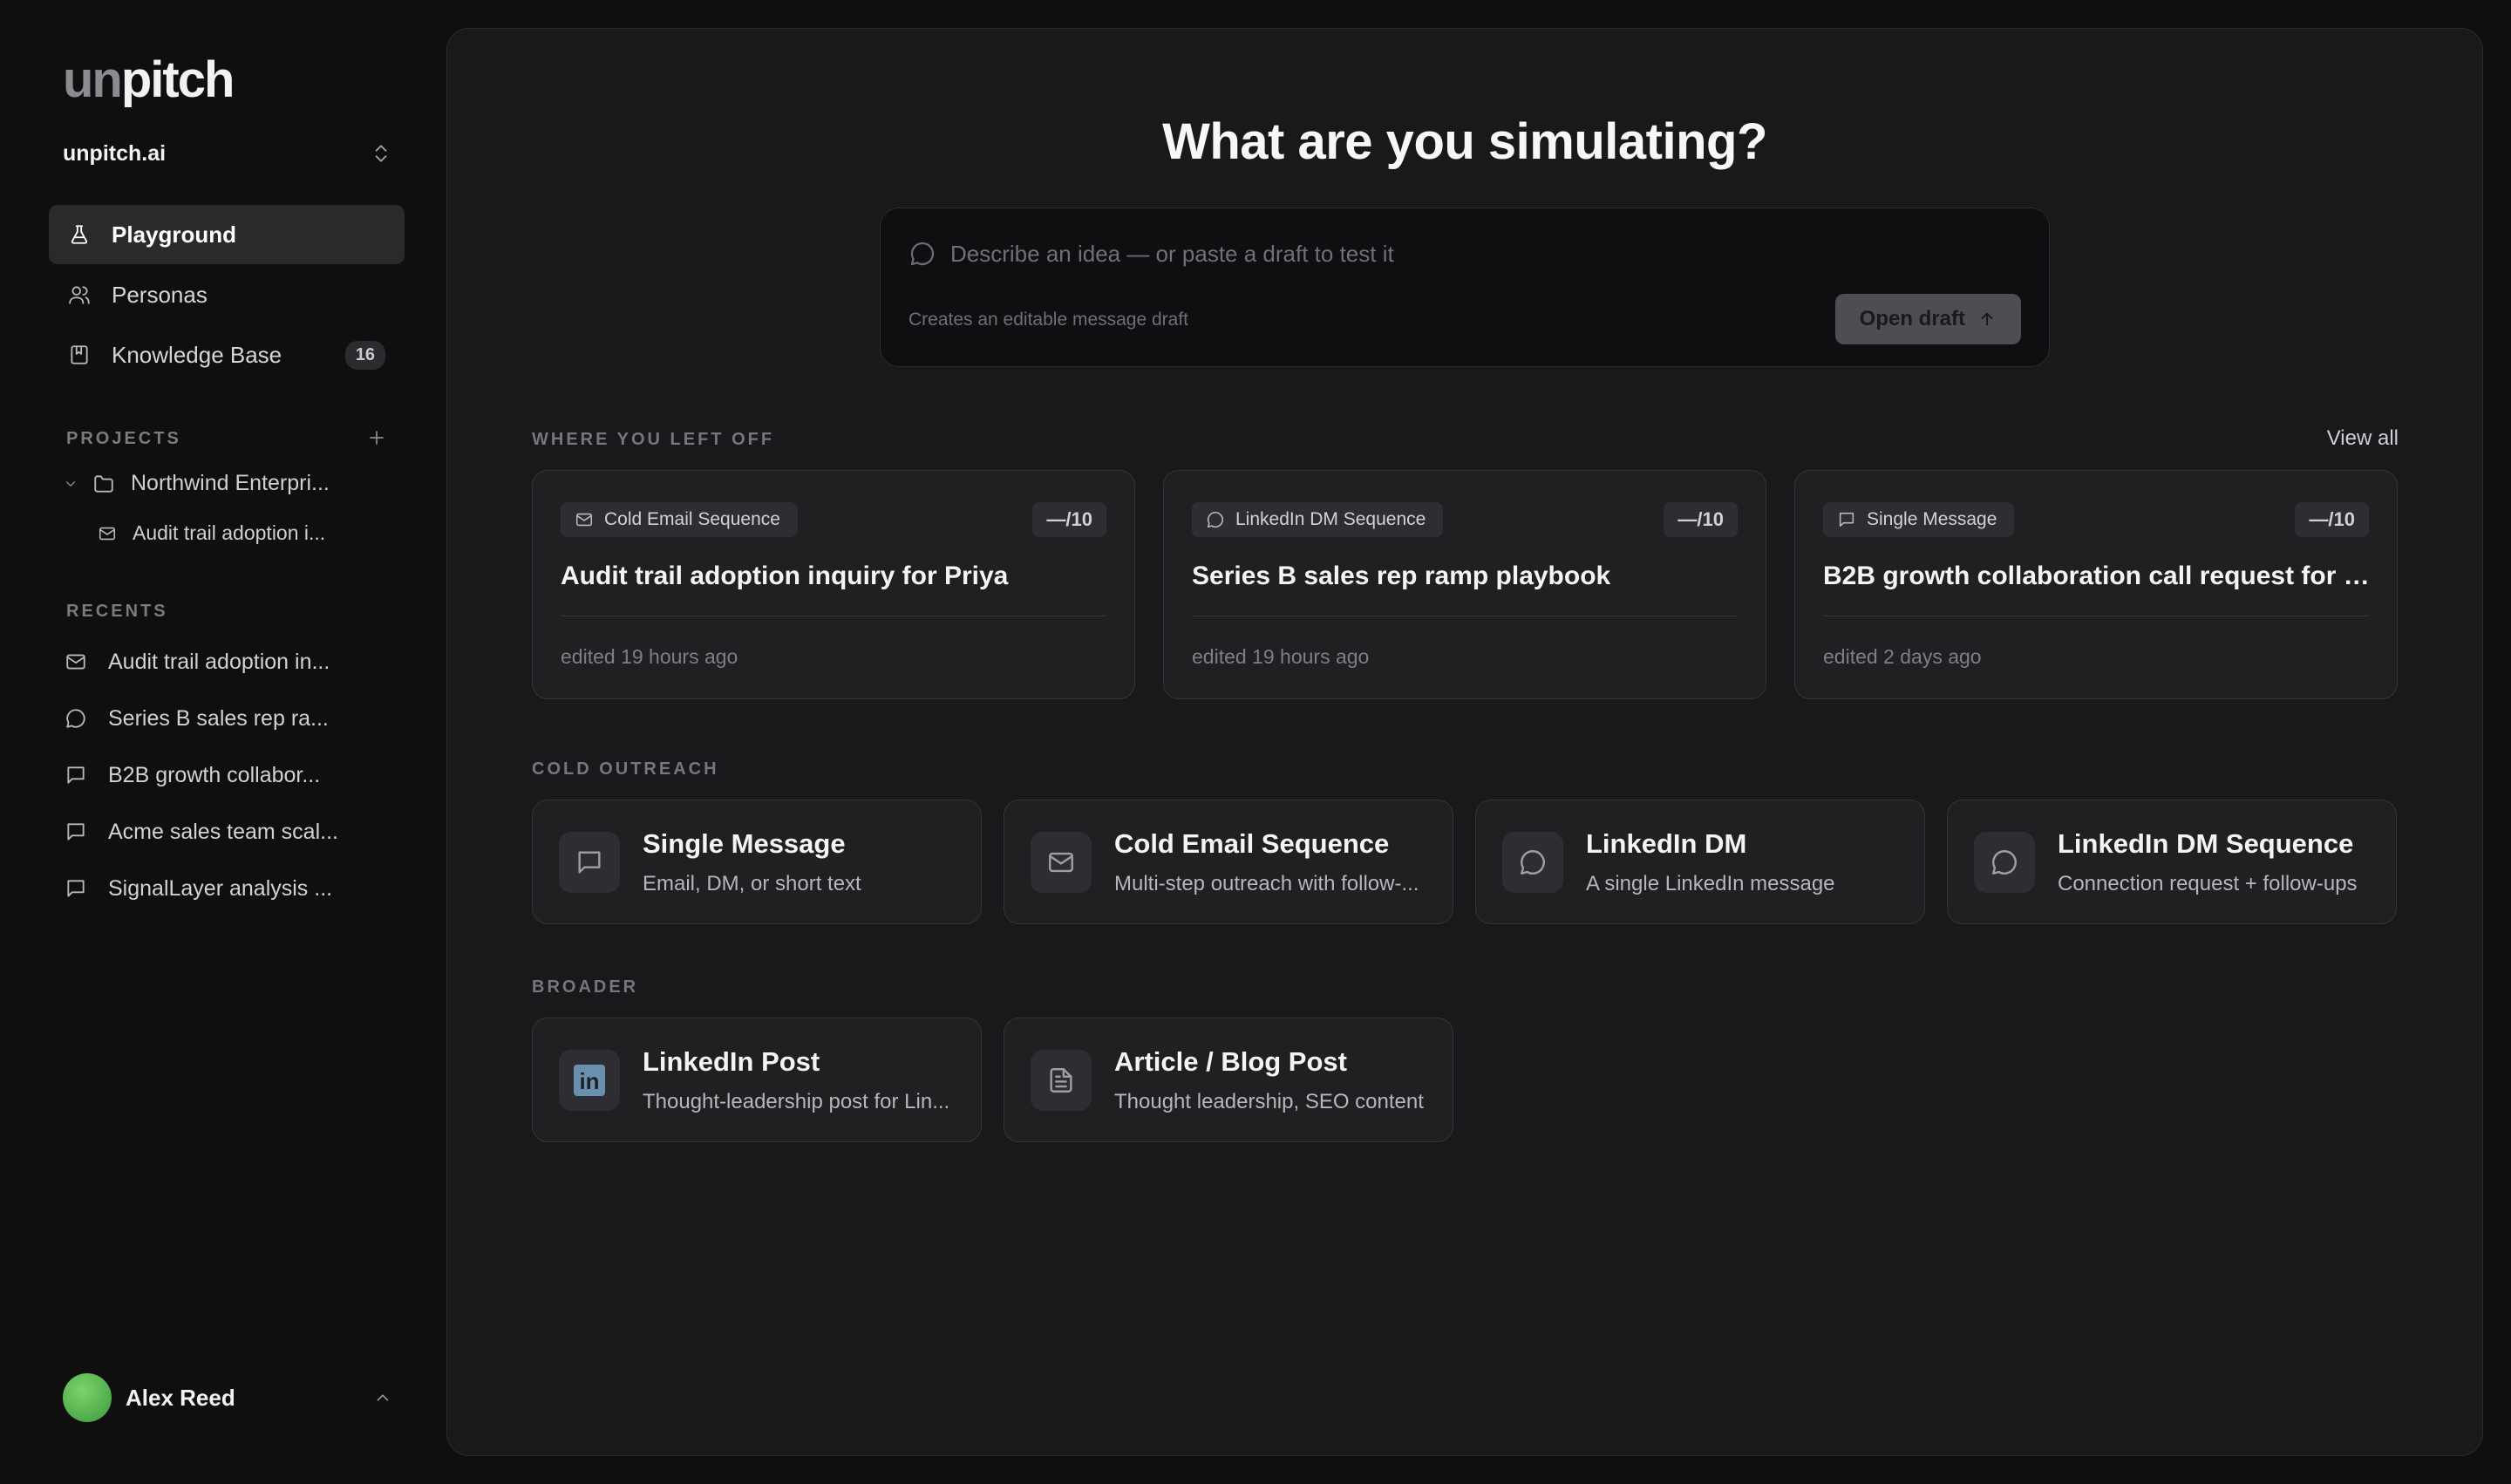  Describe the element at coordinates (382, 1397) in the screenshot. I see `chevron-up-icon` at that location.